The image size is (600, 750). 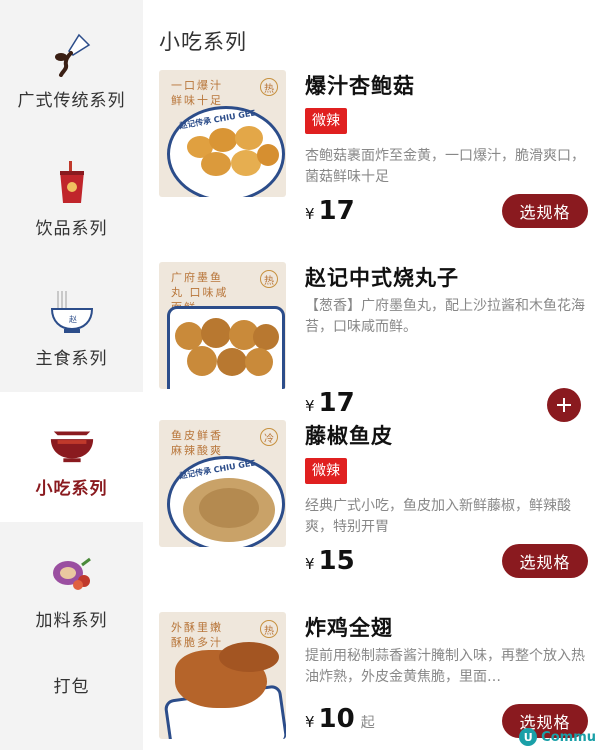 What do you see at coordinates (438, 516) in the screenshot?
I see `product-description: 经典广式小吃，鱼皮加入新鲜藤椒，鲜辣酸爽，特别开胃` at bounding box center [438, 516].